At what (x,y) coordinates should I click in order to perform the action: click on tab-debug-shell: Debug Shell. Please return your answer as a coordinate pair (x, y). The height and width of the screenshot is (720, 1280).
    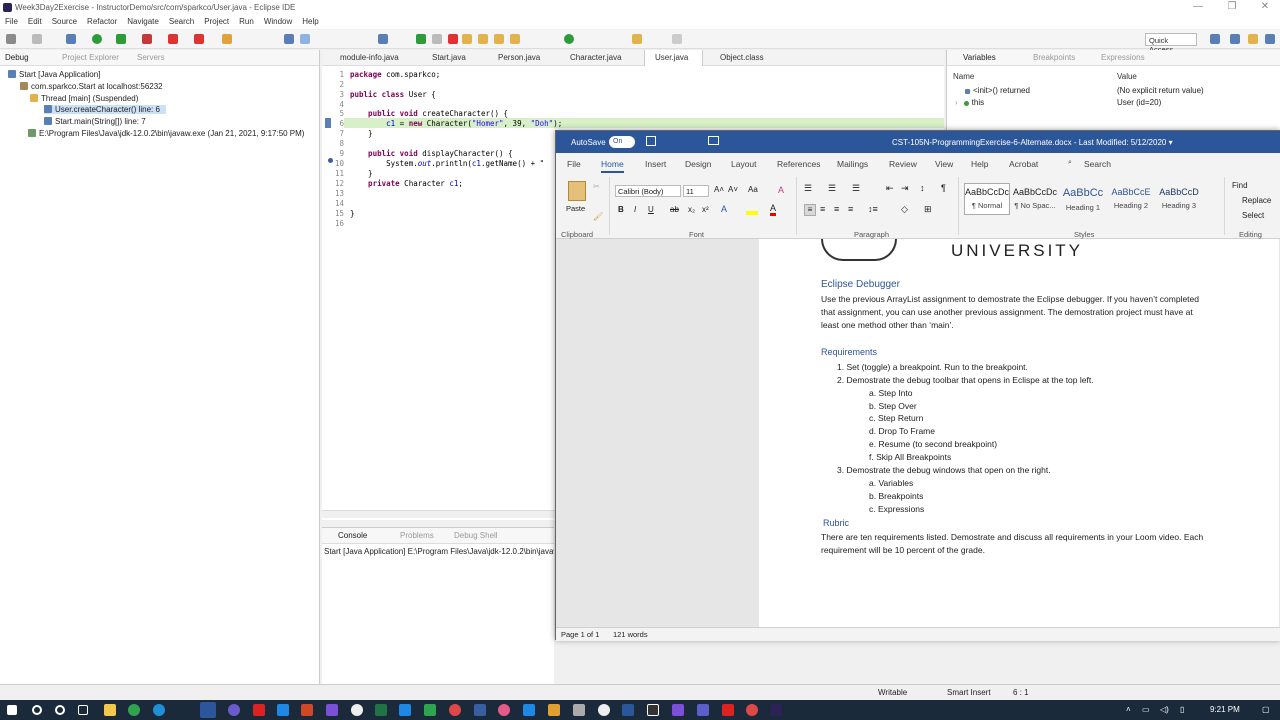
    Looking at the image, I should click on (476, 535).